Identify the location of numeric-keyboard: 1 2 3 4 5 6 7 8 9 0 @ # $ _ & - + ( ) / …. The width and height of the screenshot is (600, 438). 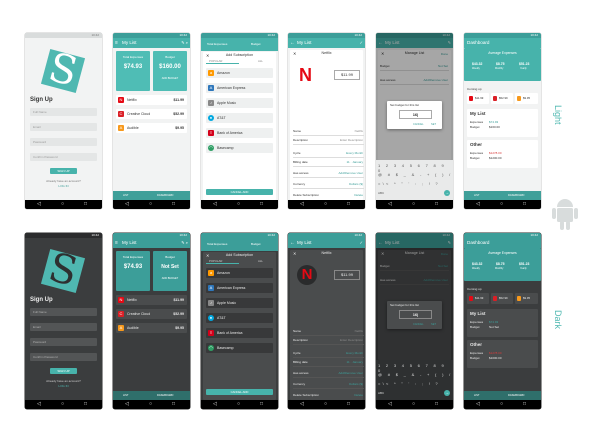
(414, 180).